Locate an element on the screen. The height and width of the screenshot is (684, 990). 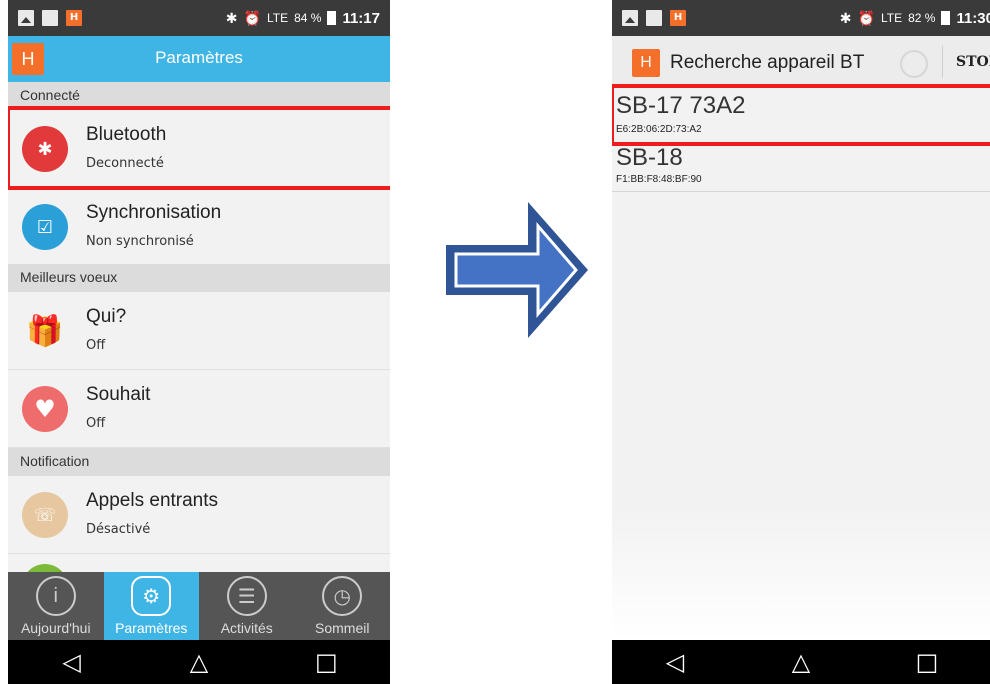
item-status: Désactivé is located at coordinates (118, 529).